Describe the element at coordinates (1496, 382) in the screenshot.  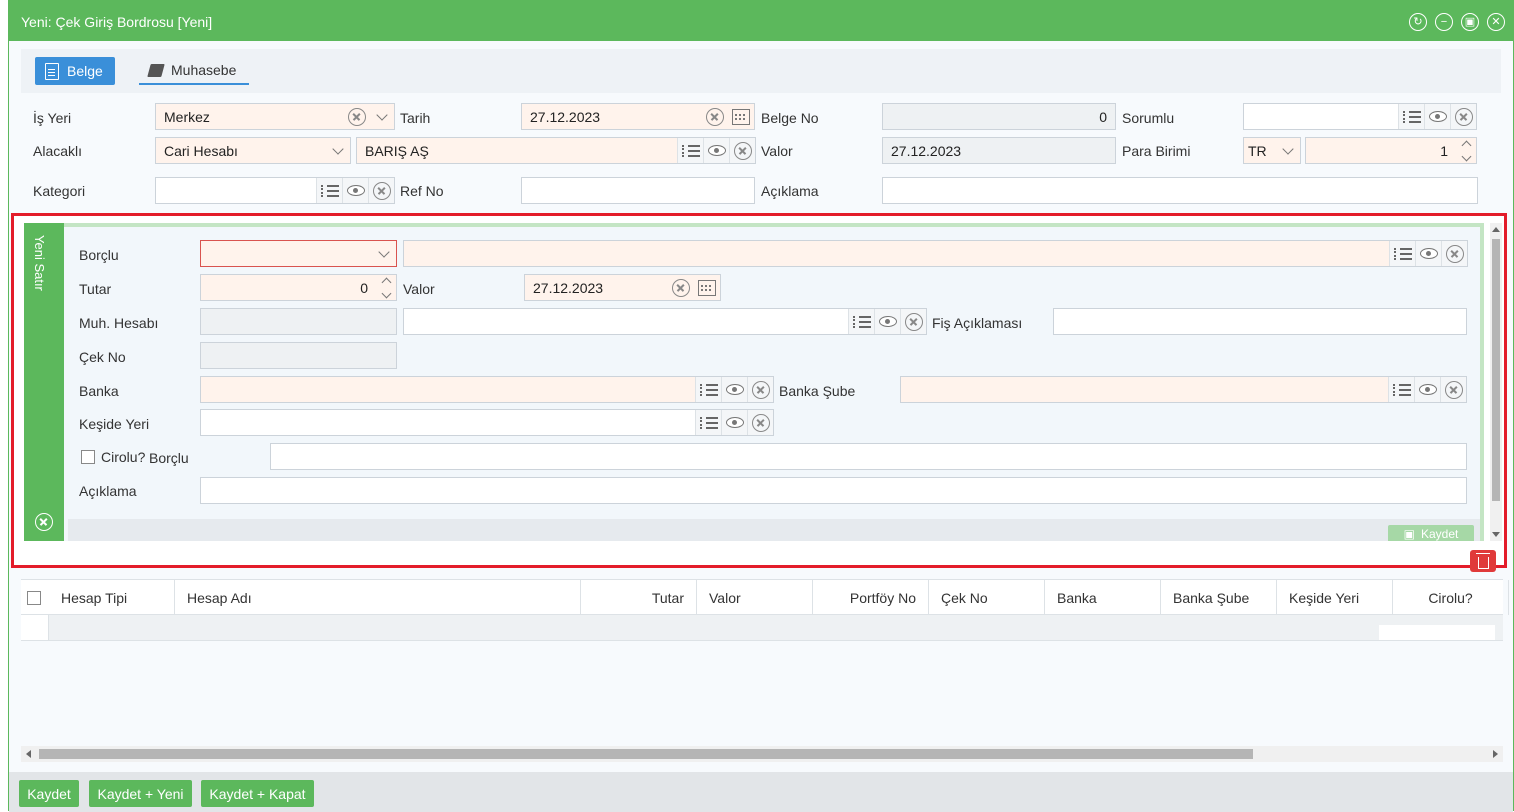
I see `detail-vertical-scrollbar` at that location.